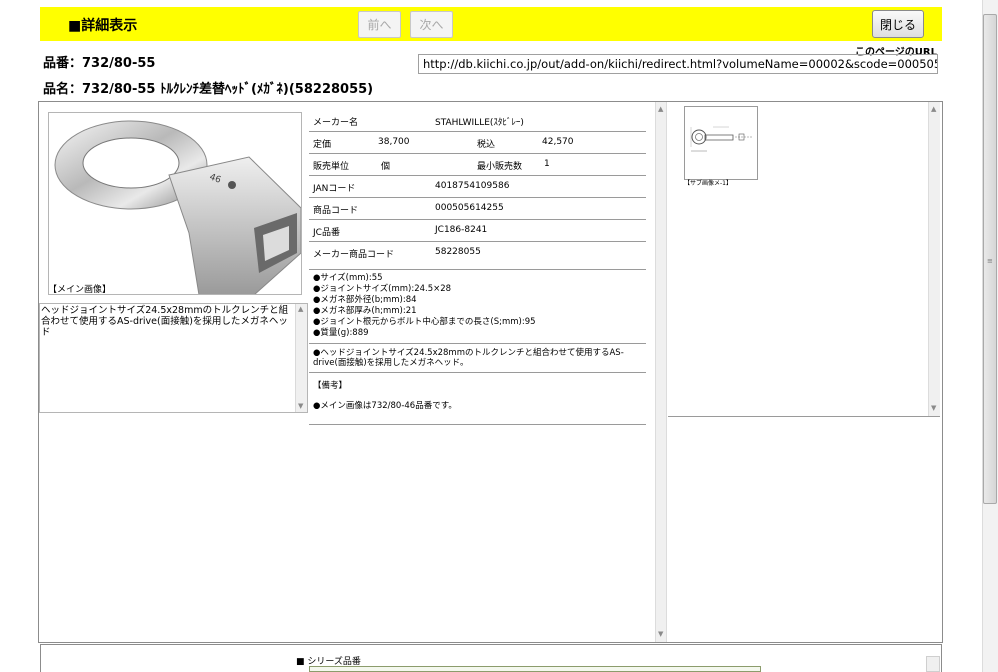  I want to click on spec-row-jan: JANコード 4018754109586, so click(477, 187).